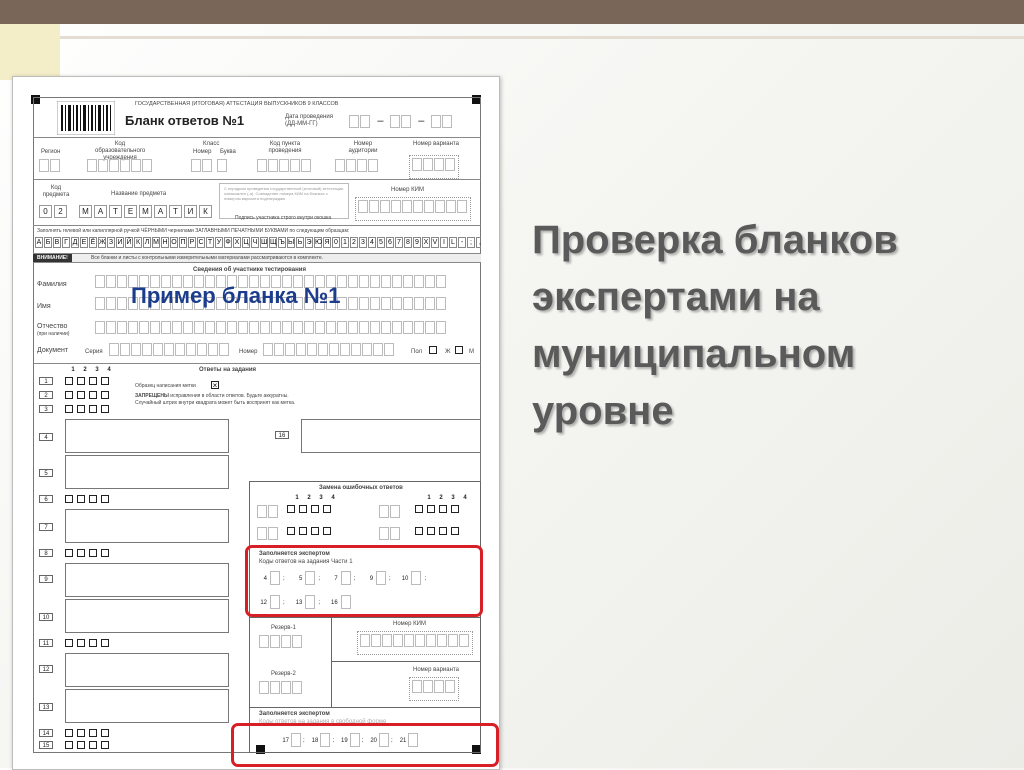  What do you see at coordinates (357, 168) in the screenshot?
I see `room-number-fields` at bounding box center [357, 168].